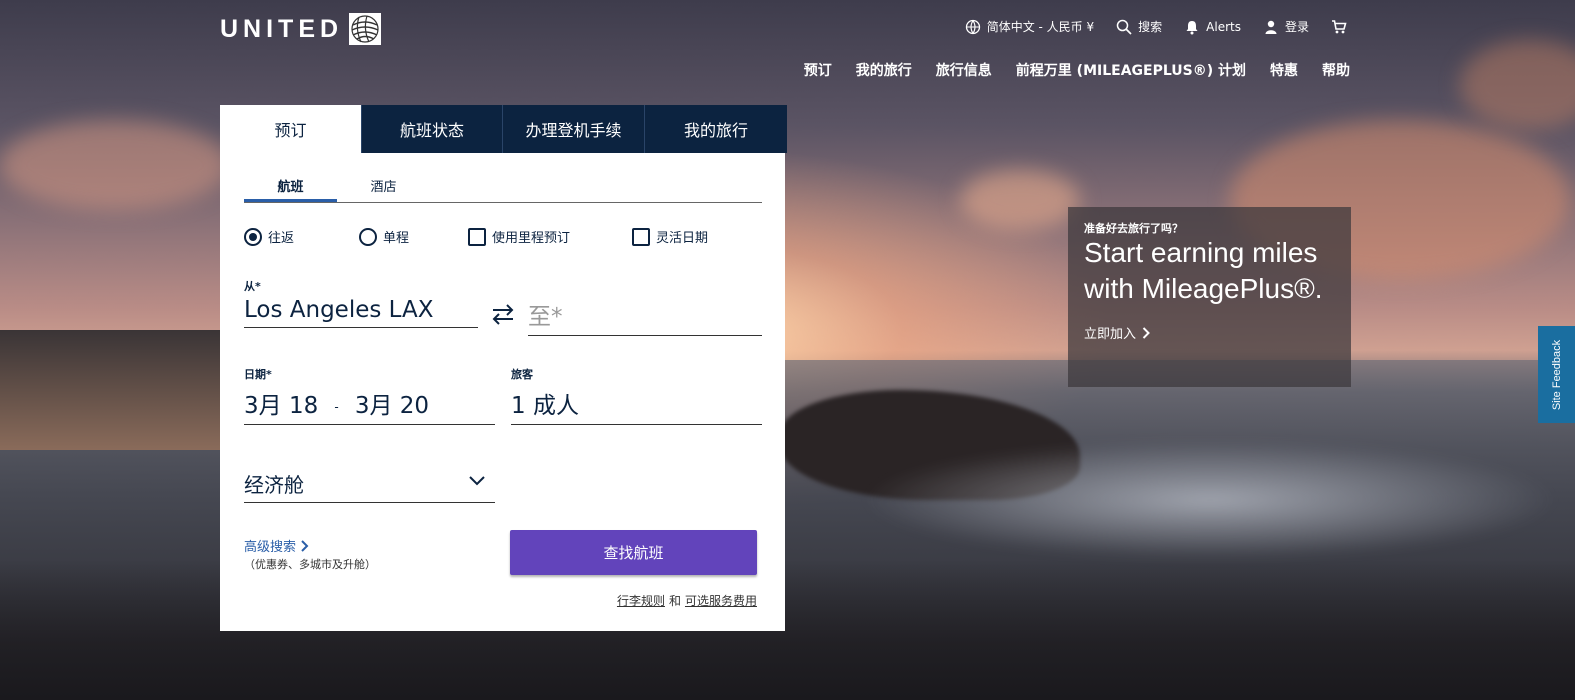 Image resolution: width=1575 pixels, height=700 pixels. What do you see at coordinates (884, 70) in the screenshot?
I see `nav-item-my-trips: 我的旅行` at bounding box center [884, 70].